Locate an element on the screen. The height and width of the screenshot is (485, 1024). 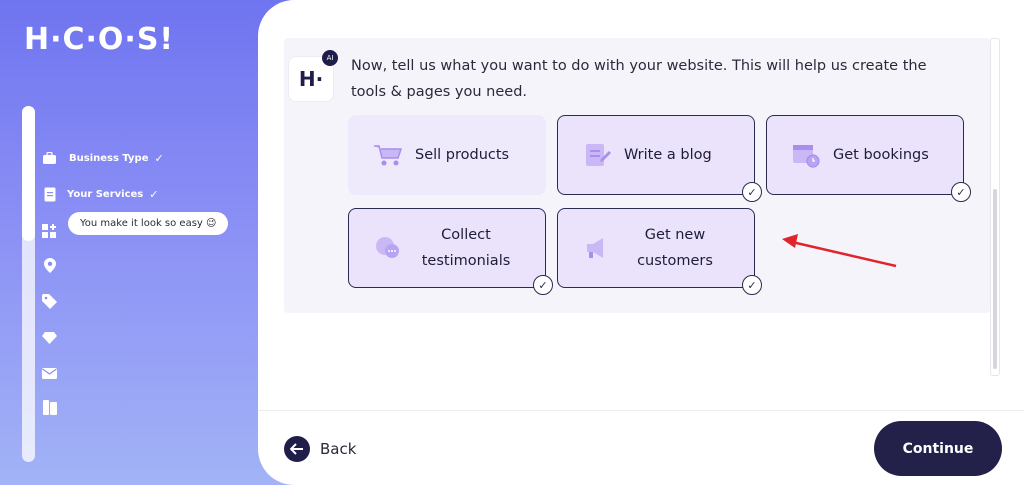
option-label: Get bookings is located at coordinates (881, 155).